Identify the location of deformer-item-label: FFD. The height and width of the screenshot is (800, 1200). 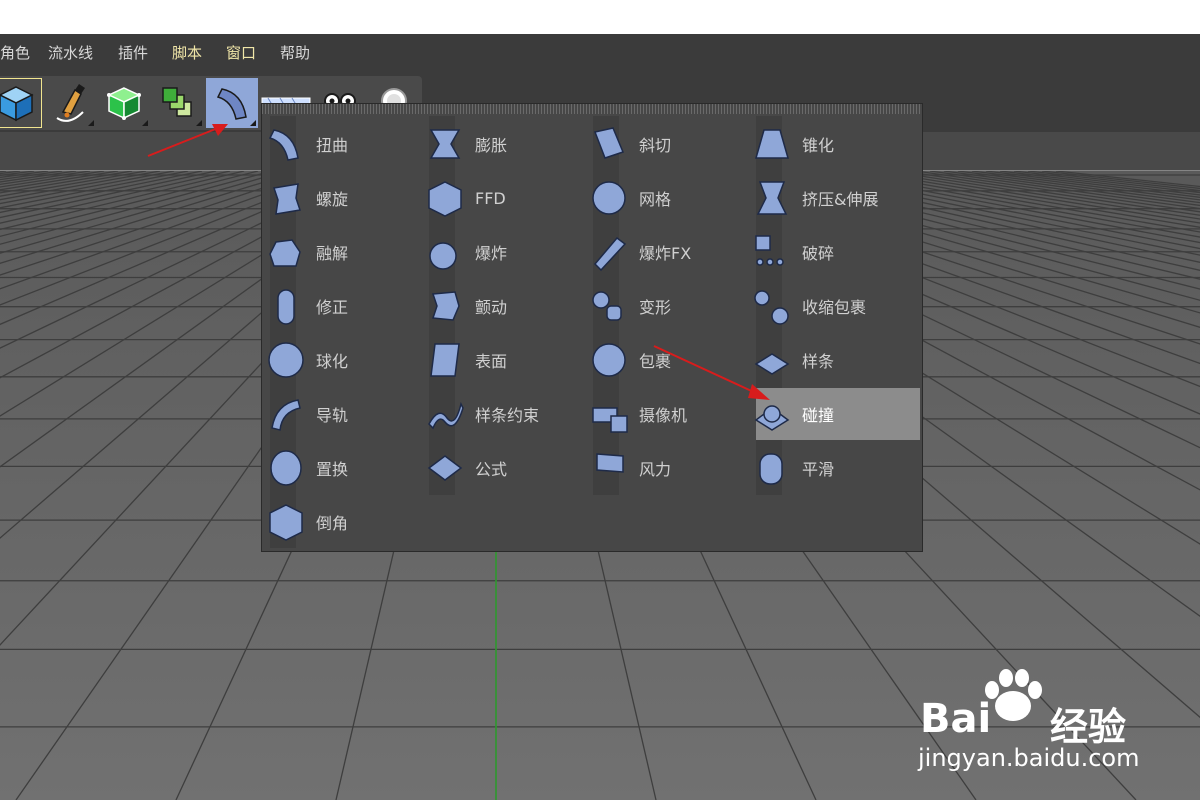
(490, 198).